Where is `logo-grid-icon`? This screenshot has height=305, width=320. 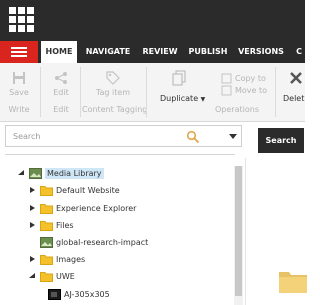 logo-grid-icon is located at coordinates (22, 20).